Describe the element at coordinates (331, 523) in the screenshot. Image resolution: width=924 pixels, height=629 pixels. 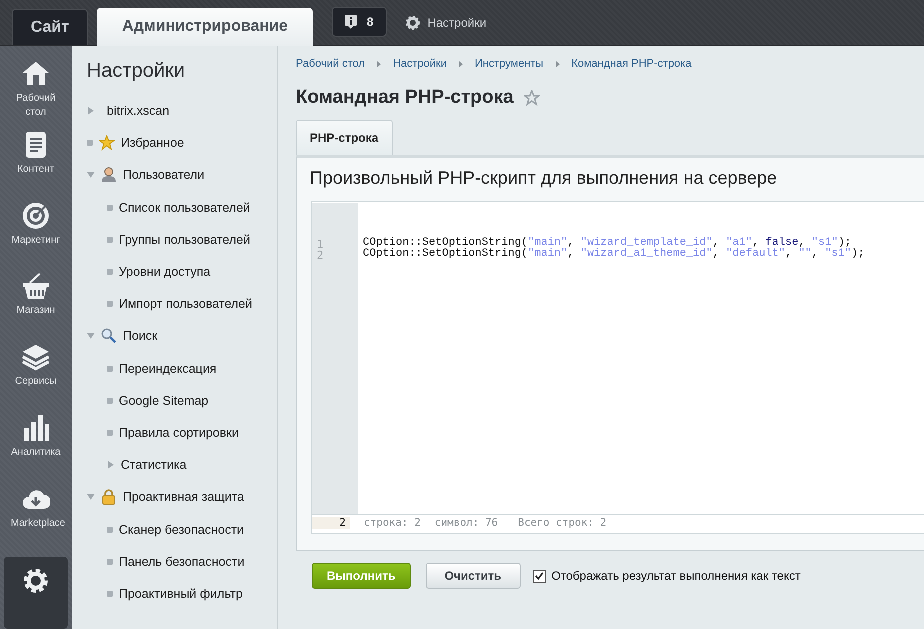
I see `current-line-number: 2` at that location.